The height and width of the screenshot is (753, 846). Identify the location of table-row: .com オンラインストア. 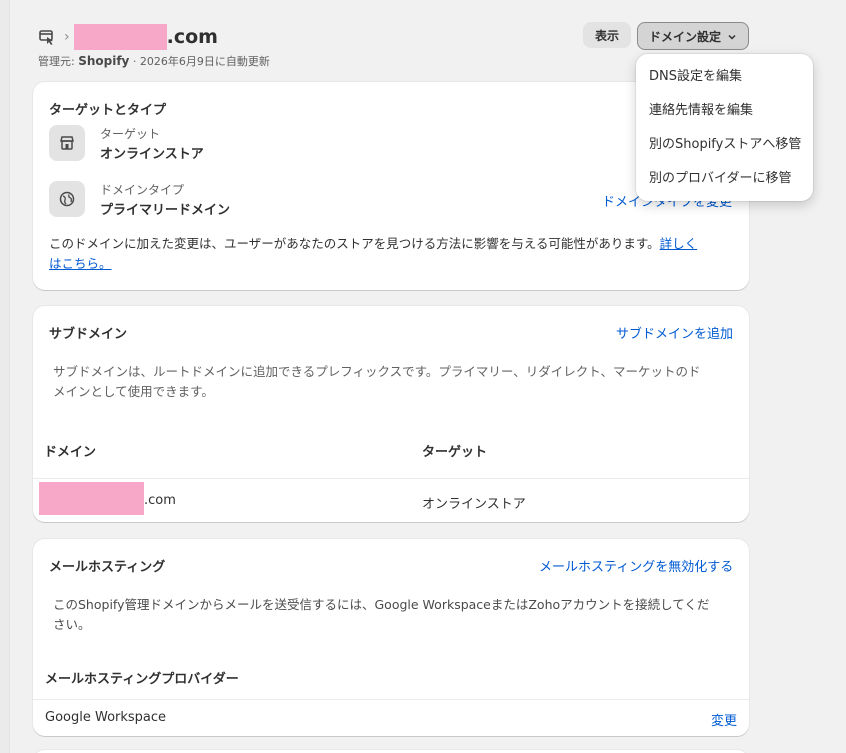
(391, 500).